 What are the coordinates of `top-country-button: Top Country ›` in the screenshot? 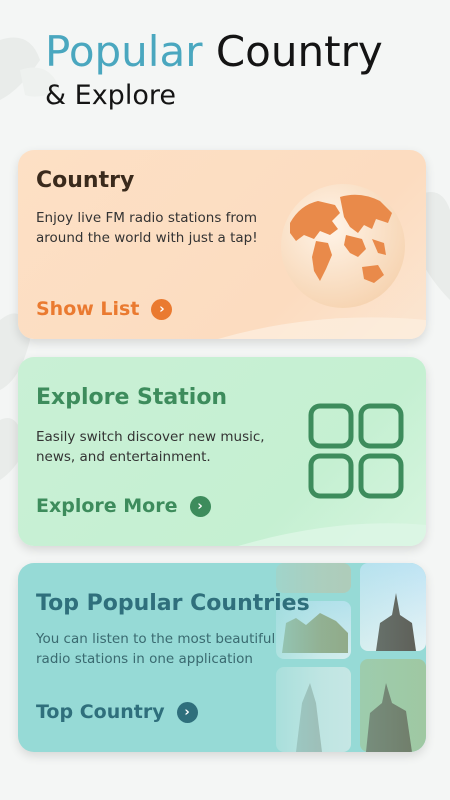 It's located at (117, 712).